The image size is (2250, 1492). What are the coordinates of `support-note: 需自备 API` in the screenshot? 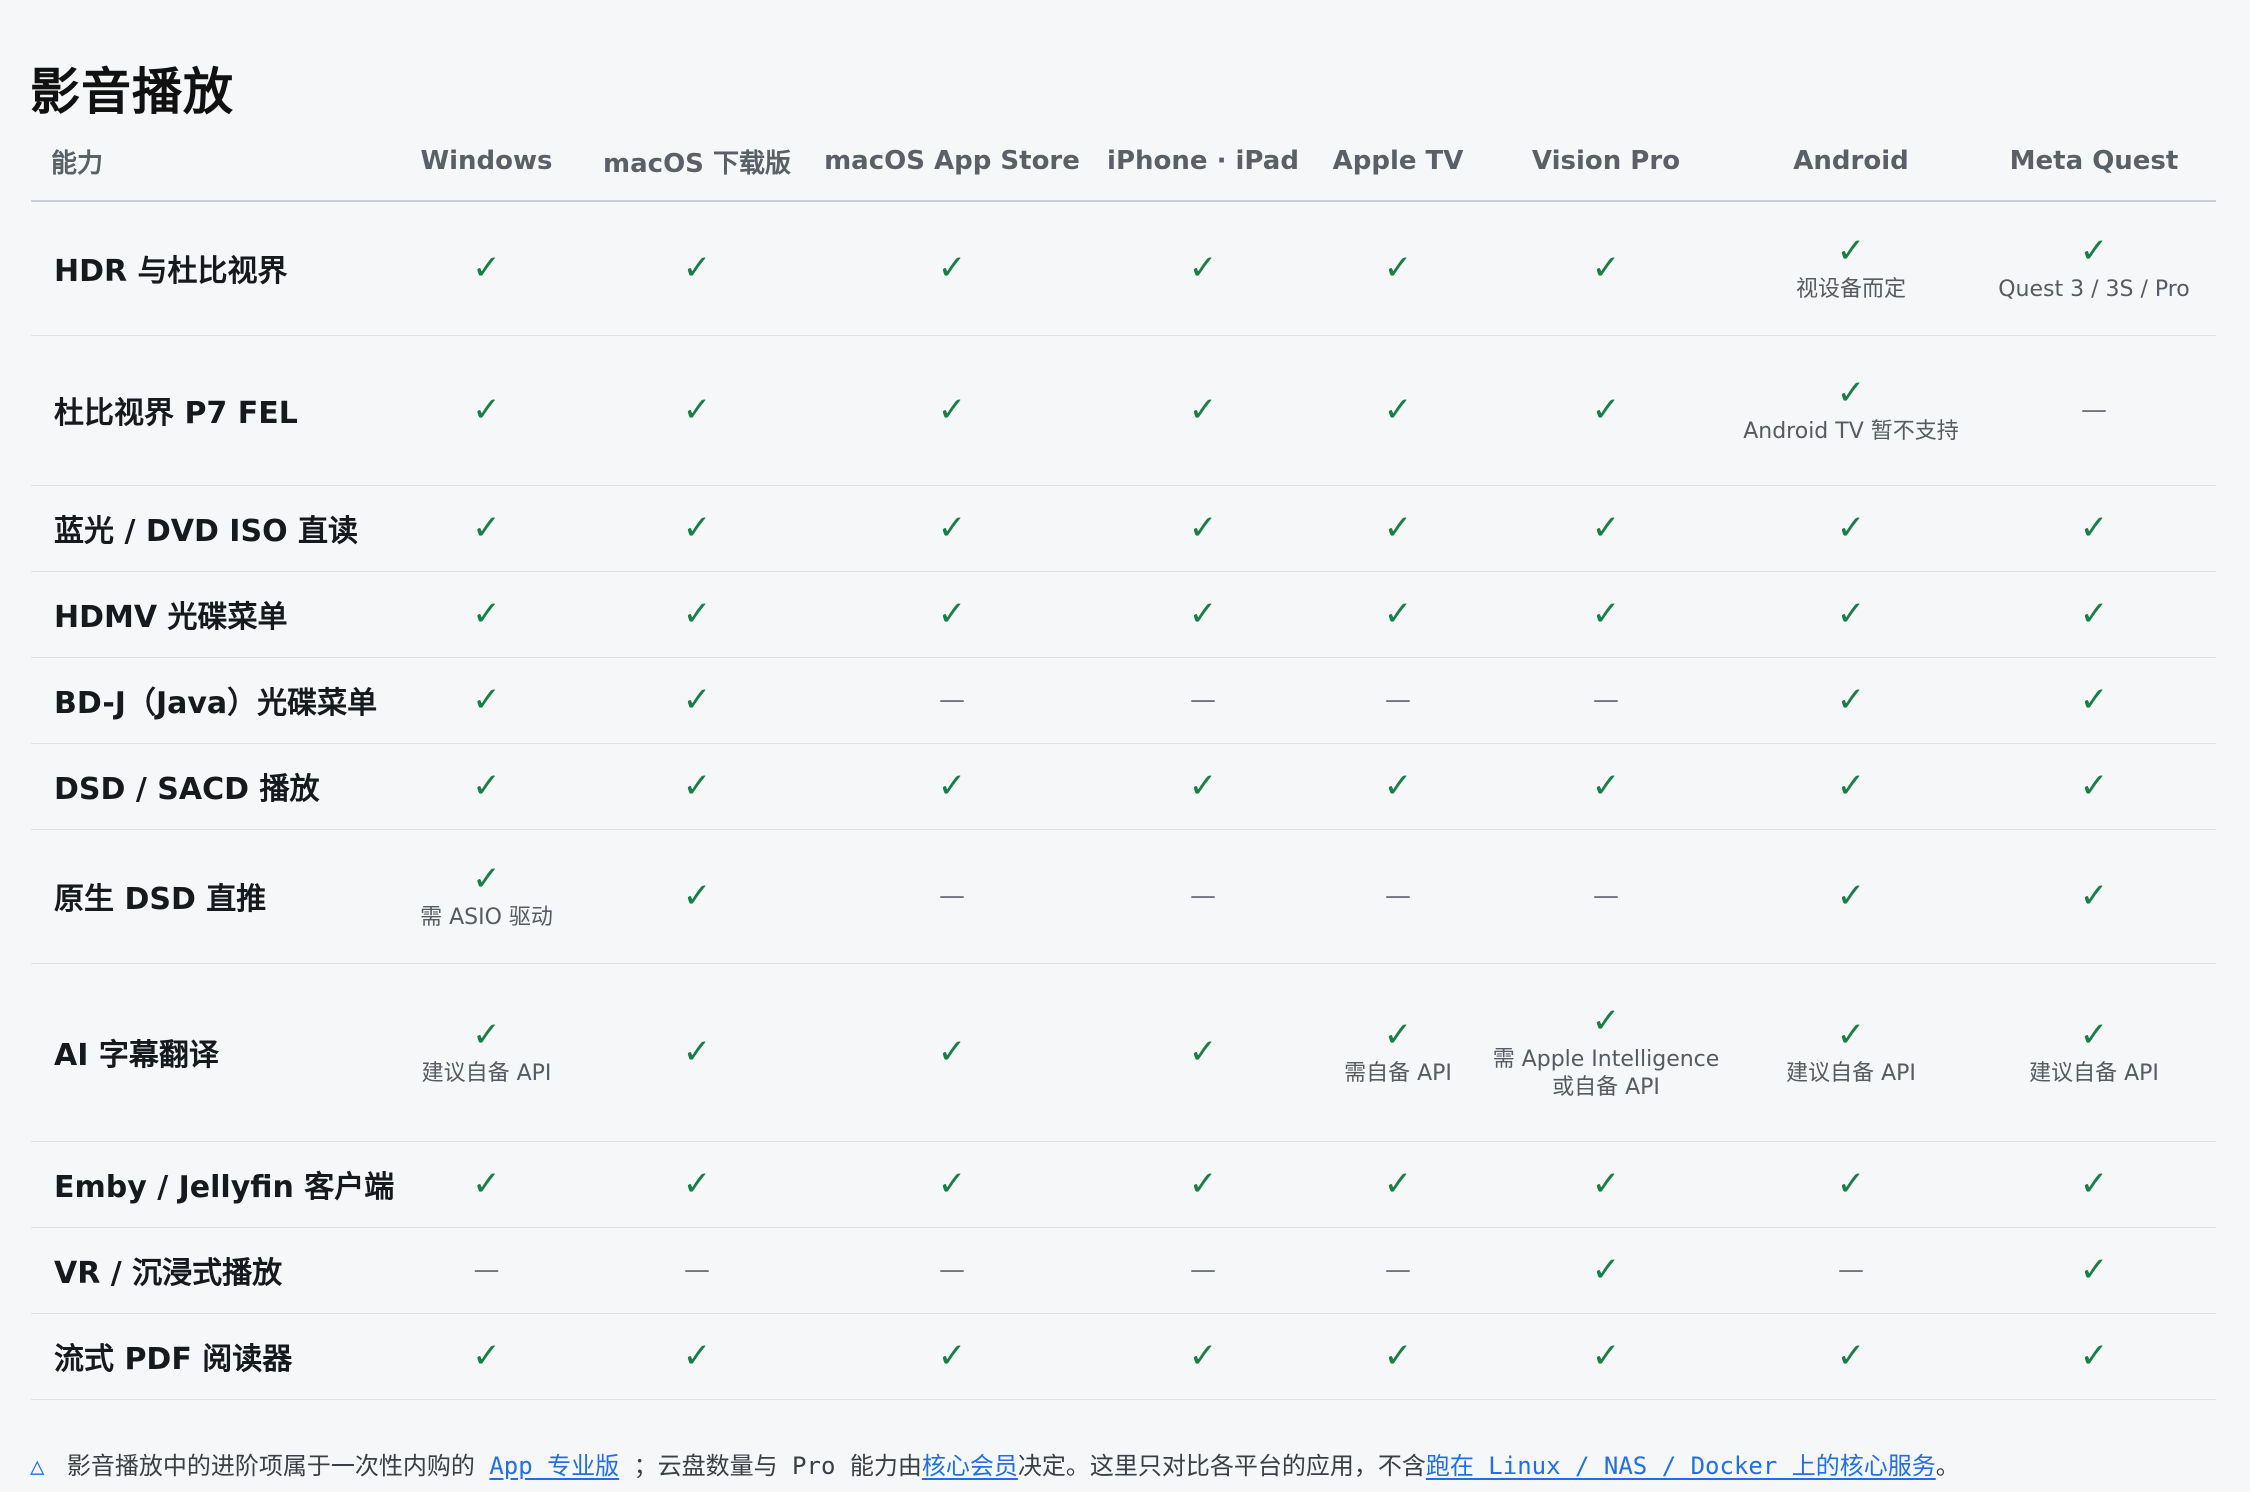 It's located at (1398, 1073).